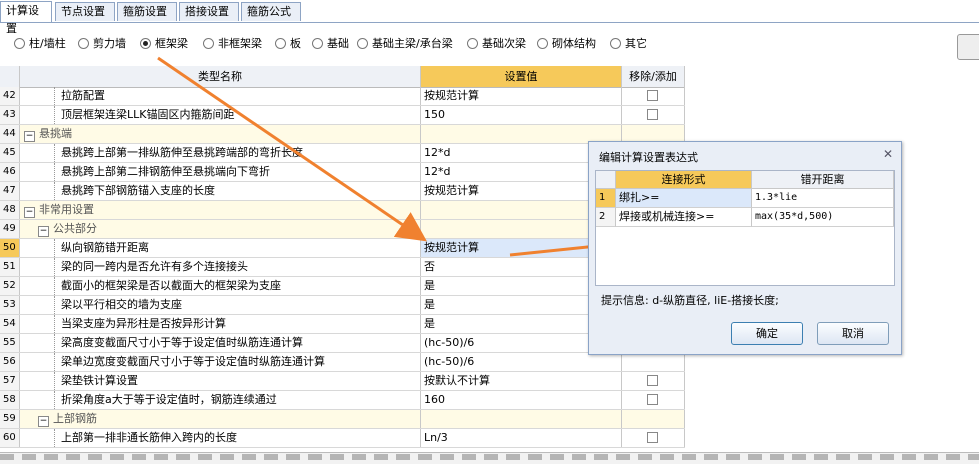  I want to click on offset-distance-header: 错开距离, so click(823, 180).